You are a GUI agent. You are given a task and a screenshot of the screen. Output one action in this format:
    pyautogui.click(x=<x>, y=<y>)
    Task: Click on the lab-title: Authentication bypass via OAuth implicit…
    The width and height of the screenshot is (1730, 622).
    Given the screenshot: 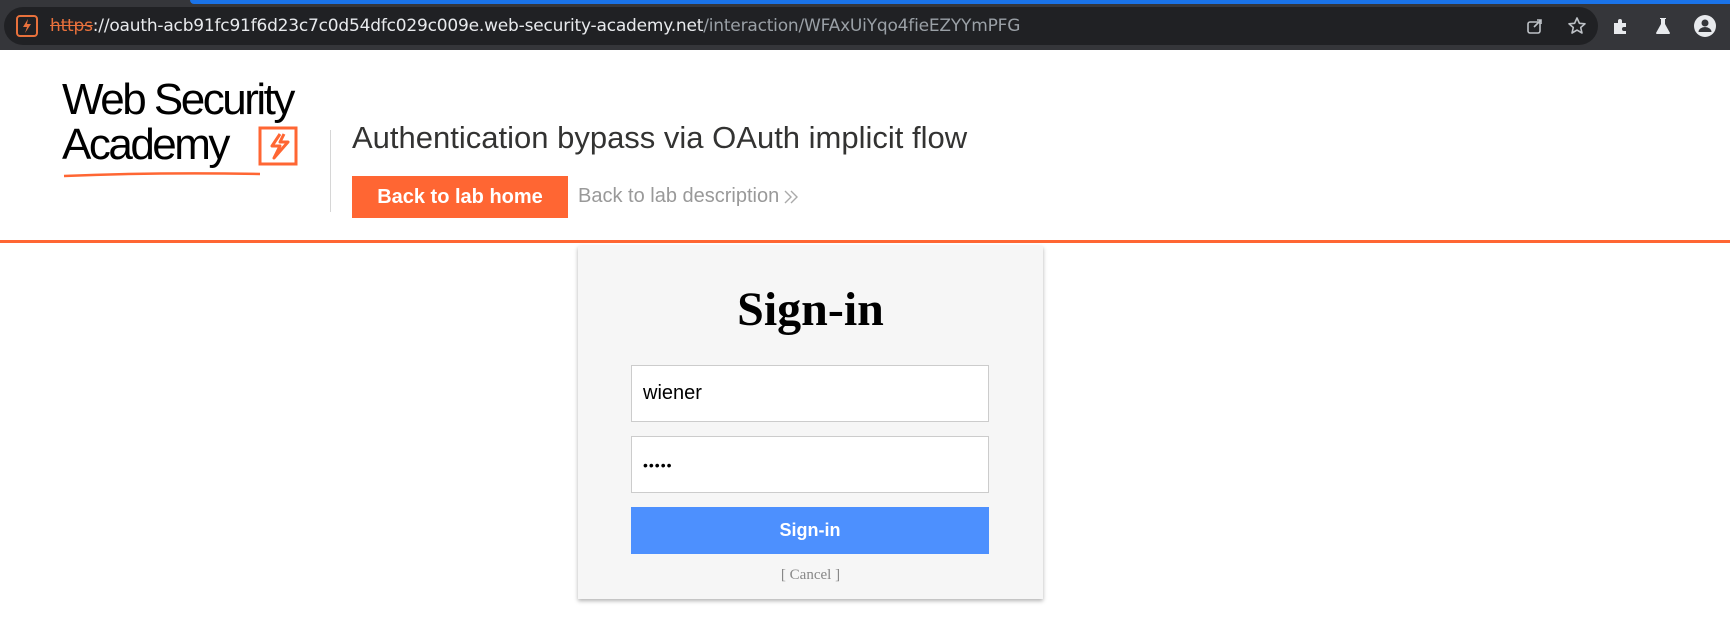 What is the action you would take?
    pyautogui.click(x=660, y=137)
    